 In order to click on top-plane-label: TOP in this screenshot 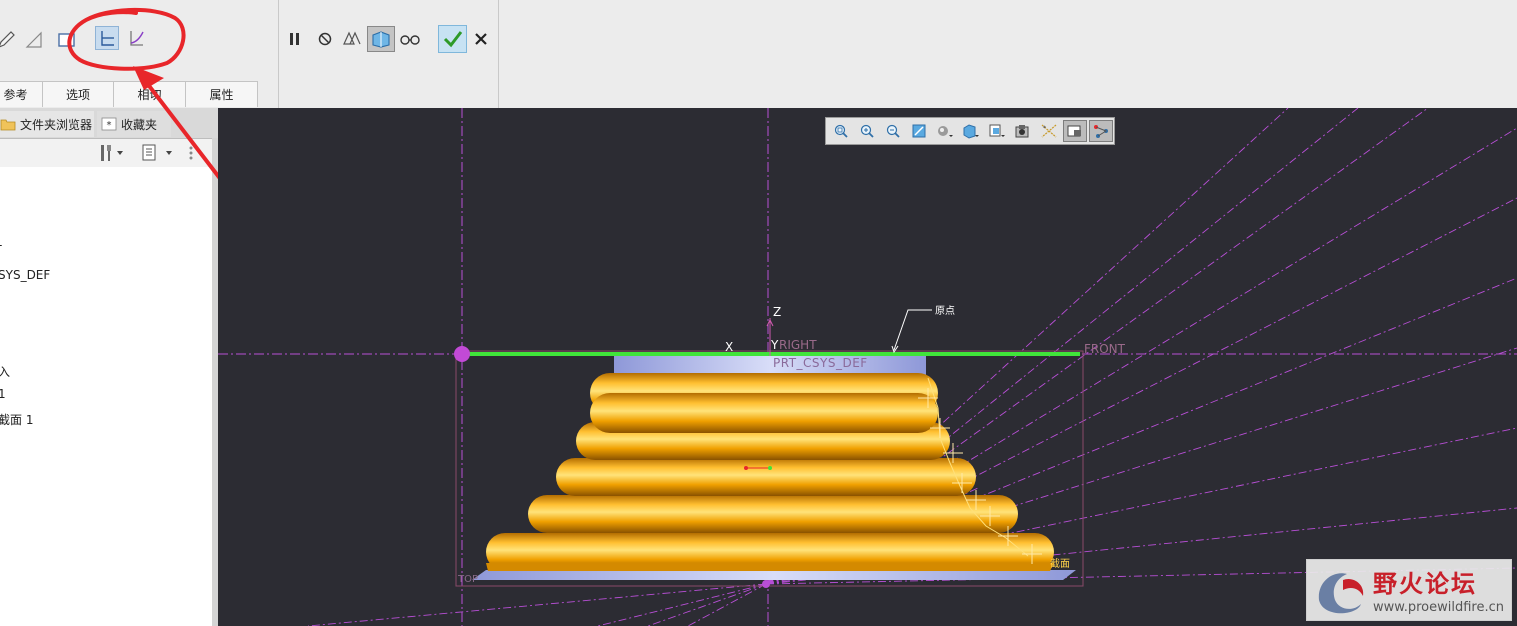, I will do `click(468, 579)`.